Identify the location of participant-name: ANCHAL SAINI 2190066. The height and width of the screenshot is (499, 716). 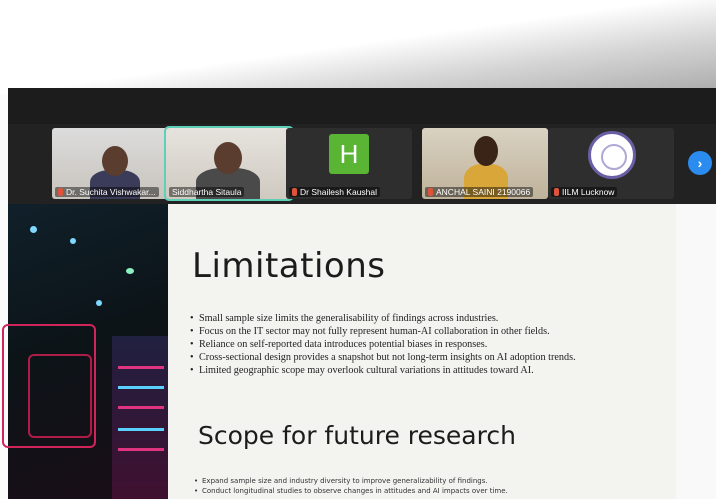
(483, 192).